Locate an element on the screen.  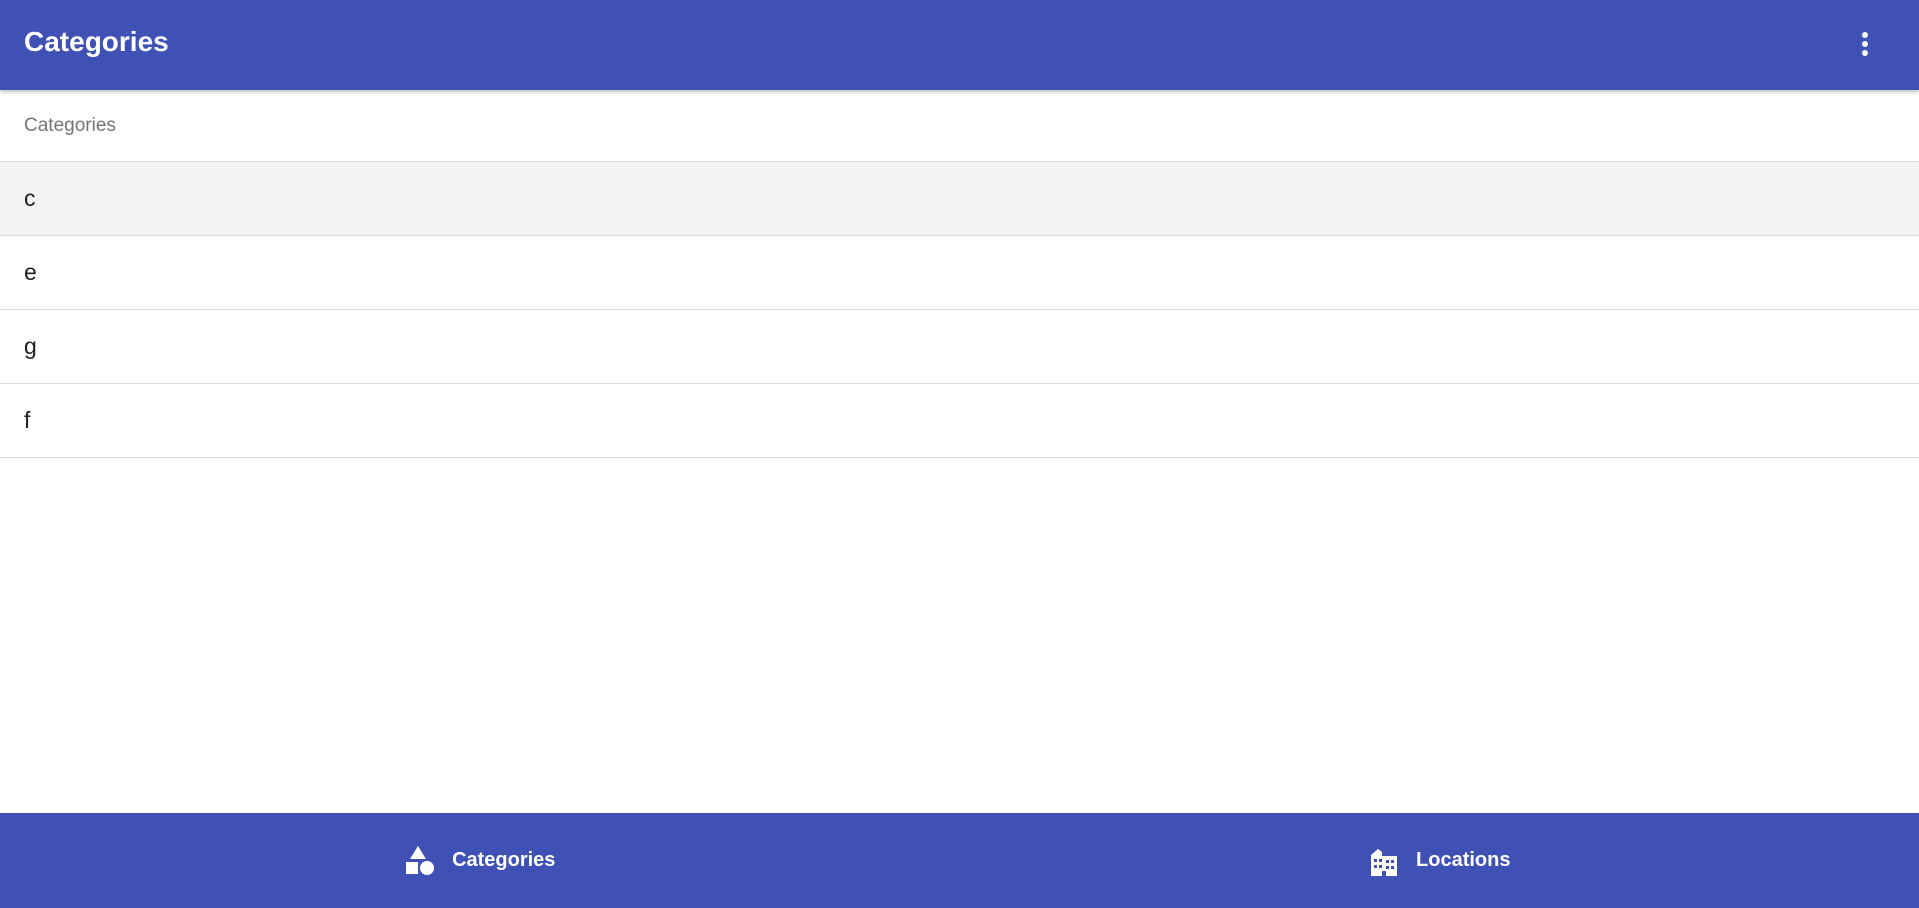
page-title: Categories is located at coordinates (96, 41).